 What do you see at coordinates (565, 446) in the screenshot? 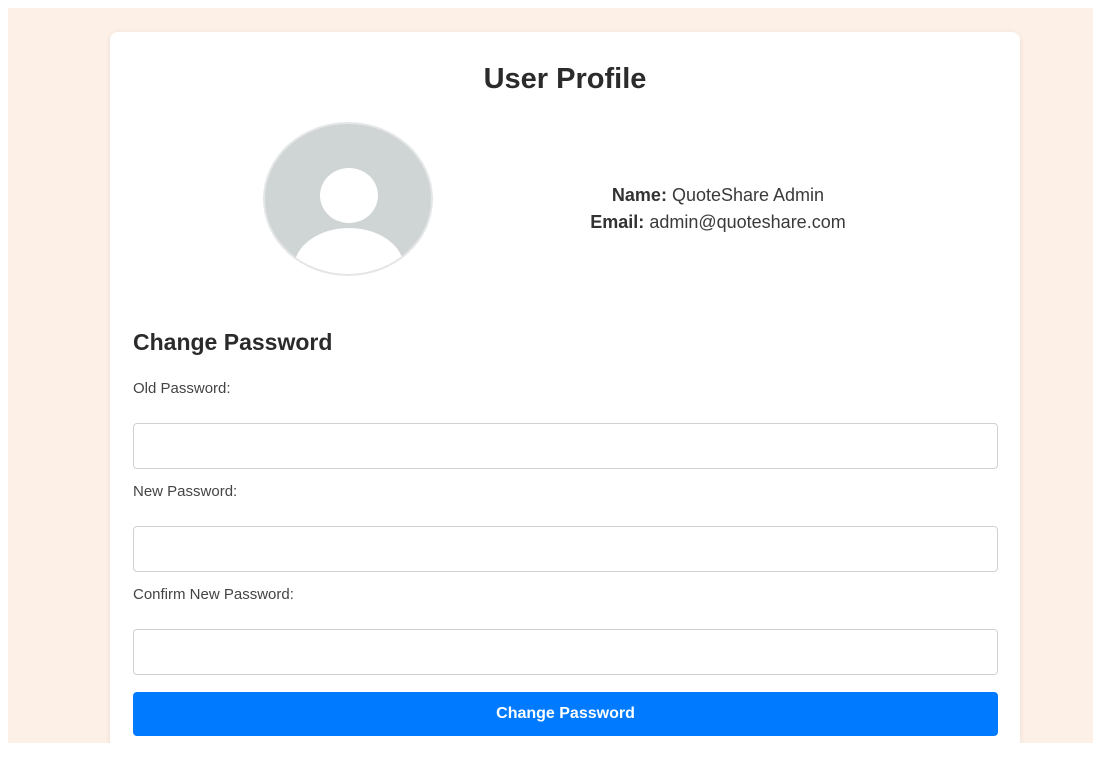
I see `old-password-input` at bounding box center [565, 446].